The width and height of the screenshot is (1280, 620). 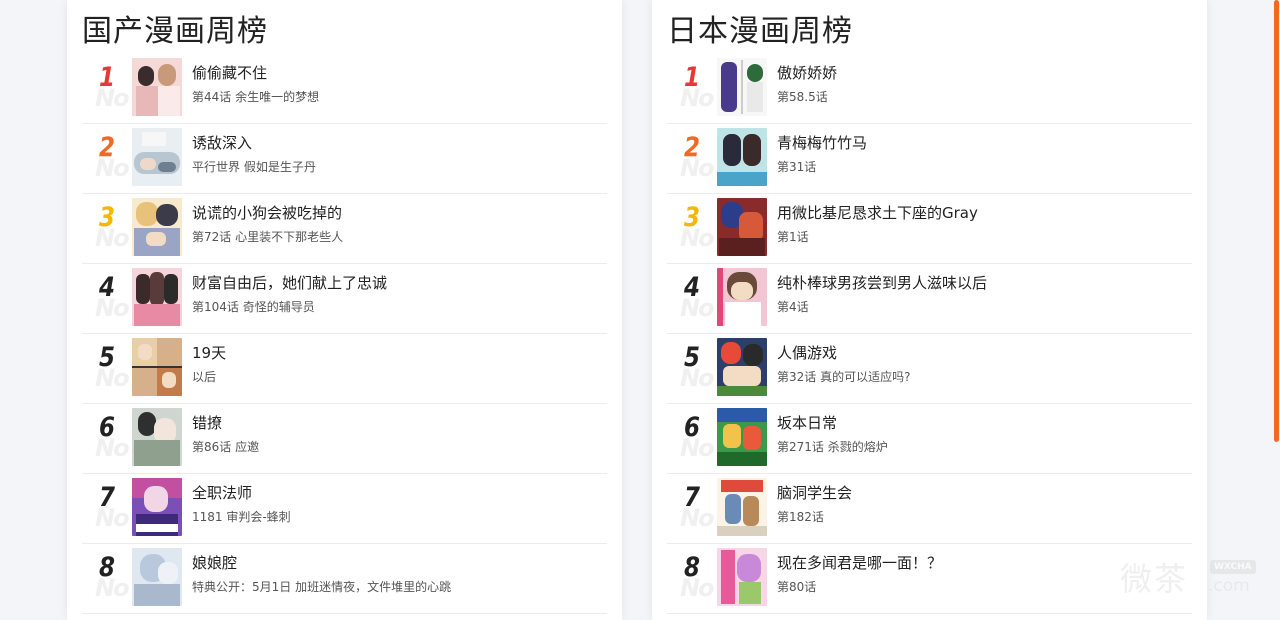 I want to click on list-item: No 5 人偶游戏 第32话 真的可以适应吗?, so click(x=929, y=369).